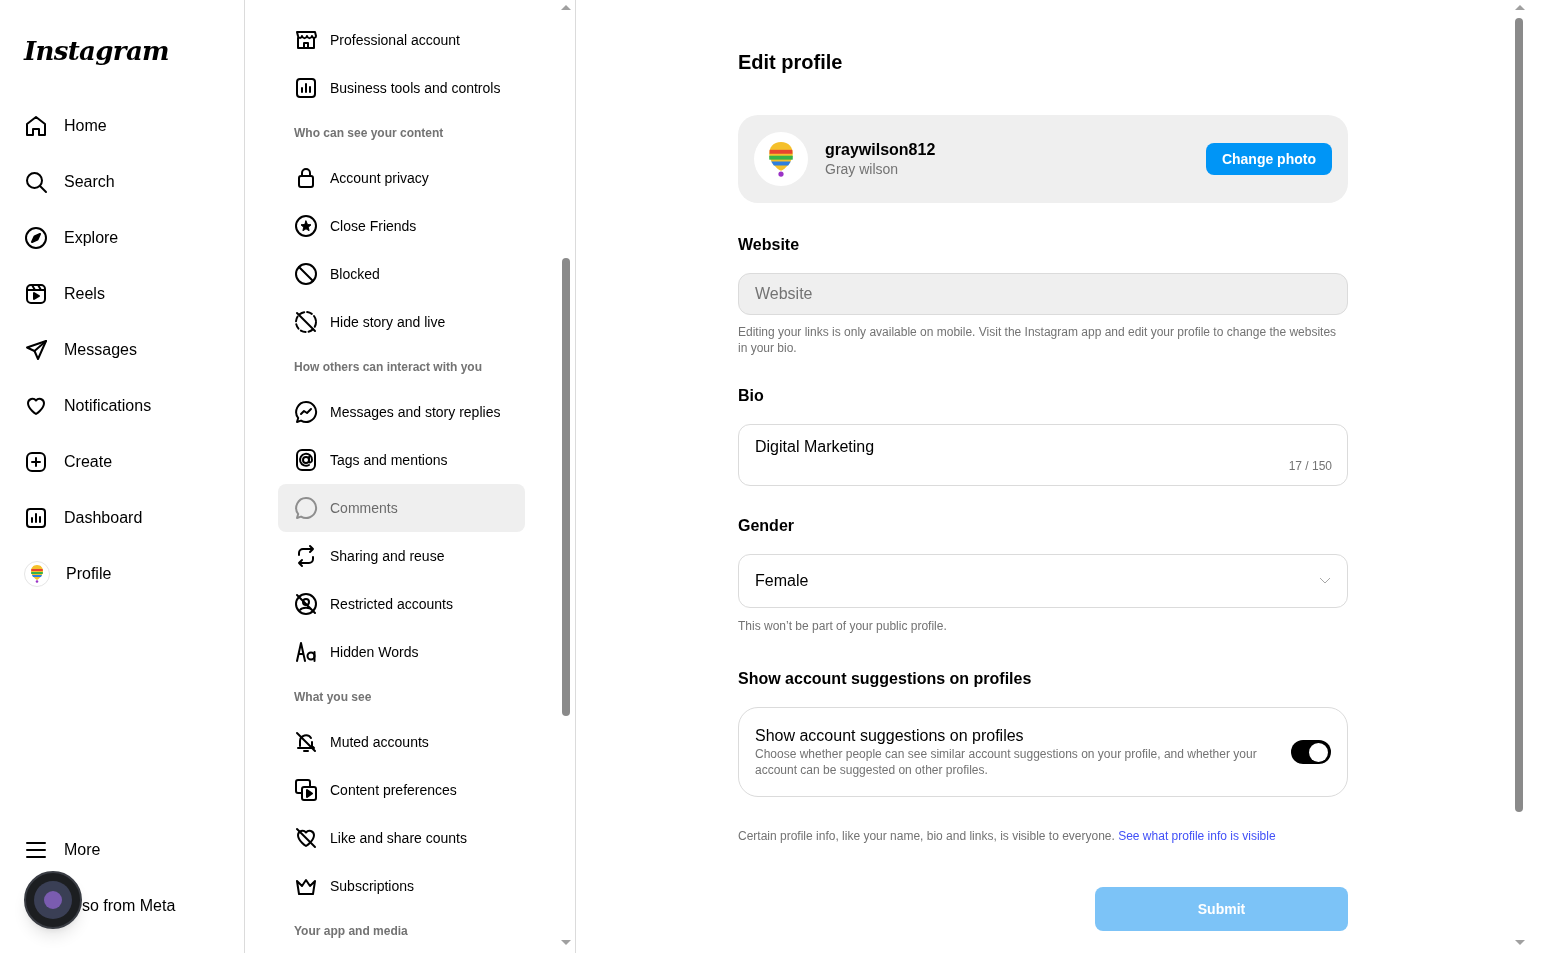  Describe the element at coordinates (122, 350) in the screenshot. I see `nav-item: Messages` at that location.